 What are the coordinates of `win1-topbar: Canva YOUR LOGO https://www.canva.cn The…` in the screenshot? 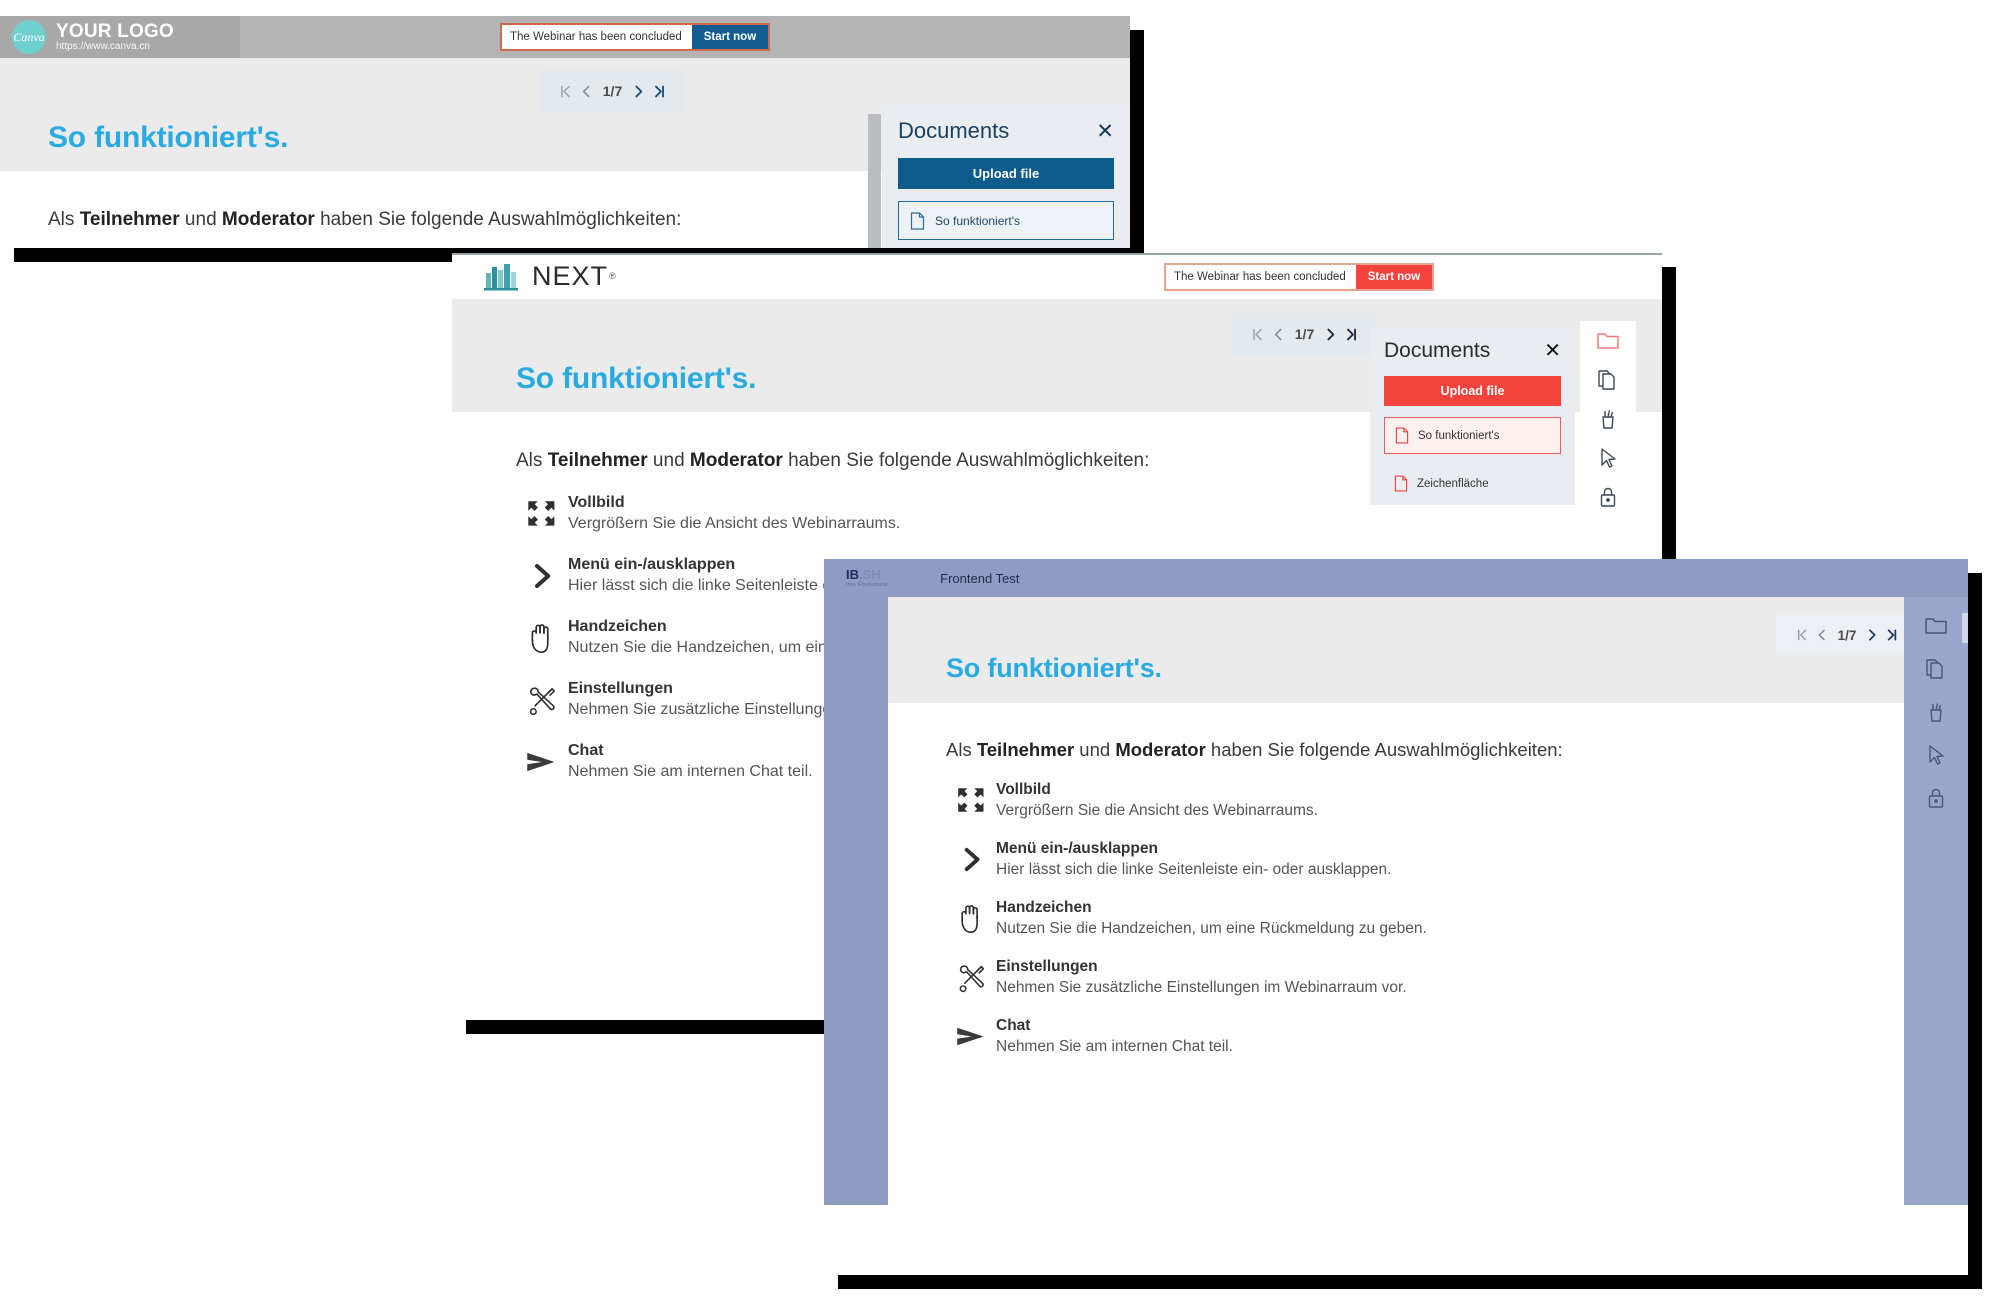 It's located at (565, 37).